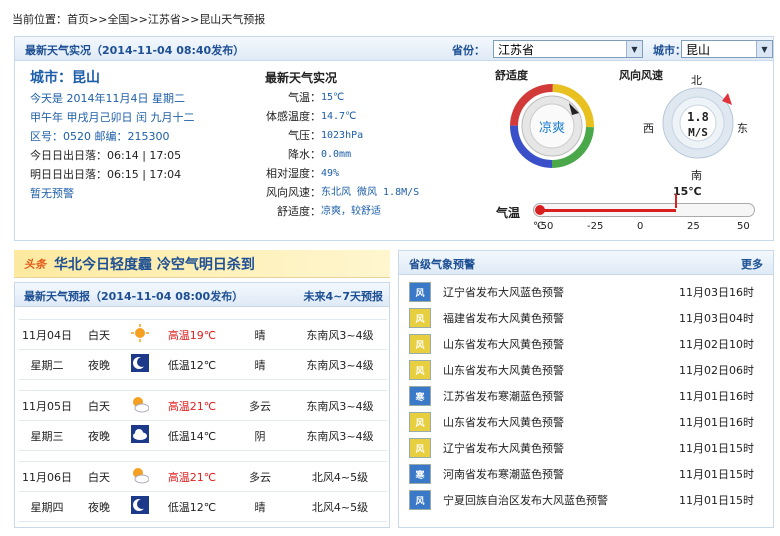 This screenshot has height=536, width=780. I want to click on obs-row: 舒适度： 凉爽，较舒适, so click(330, 211).